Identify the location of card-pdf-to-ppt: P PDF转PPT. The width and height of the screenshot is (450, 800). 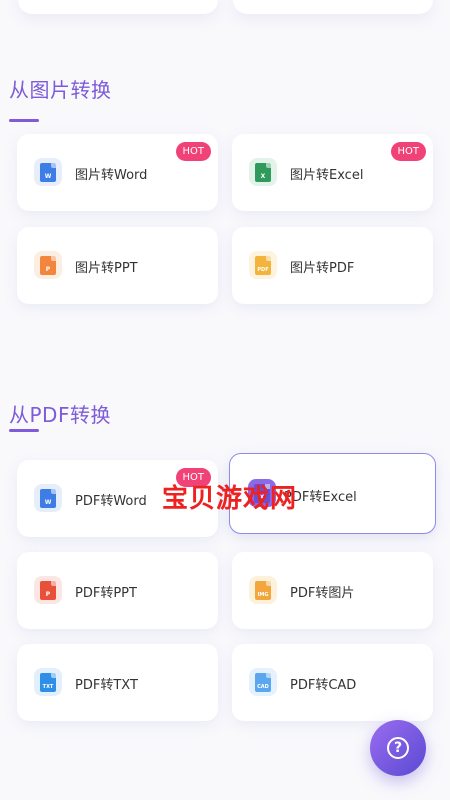
(117, 590).